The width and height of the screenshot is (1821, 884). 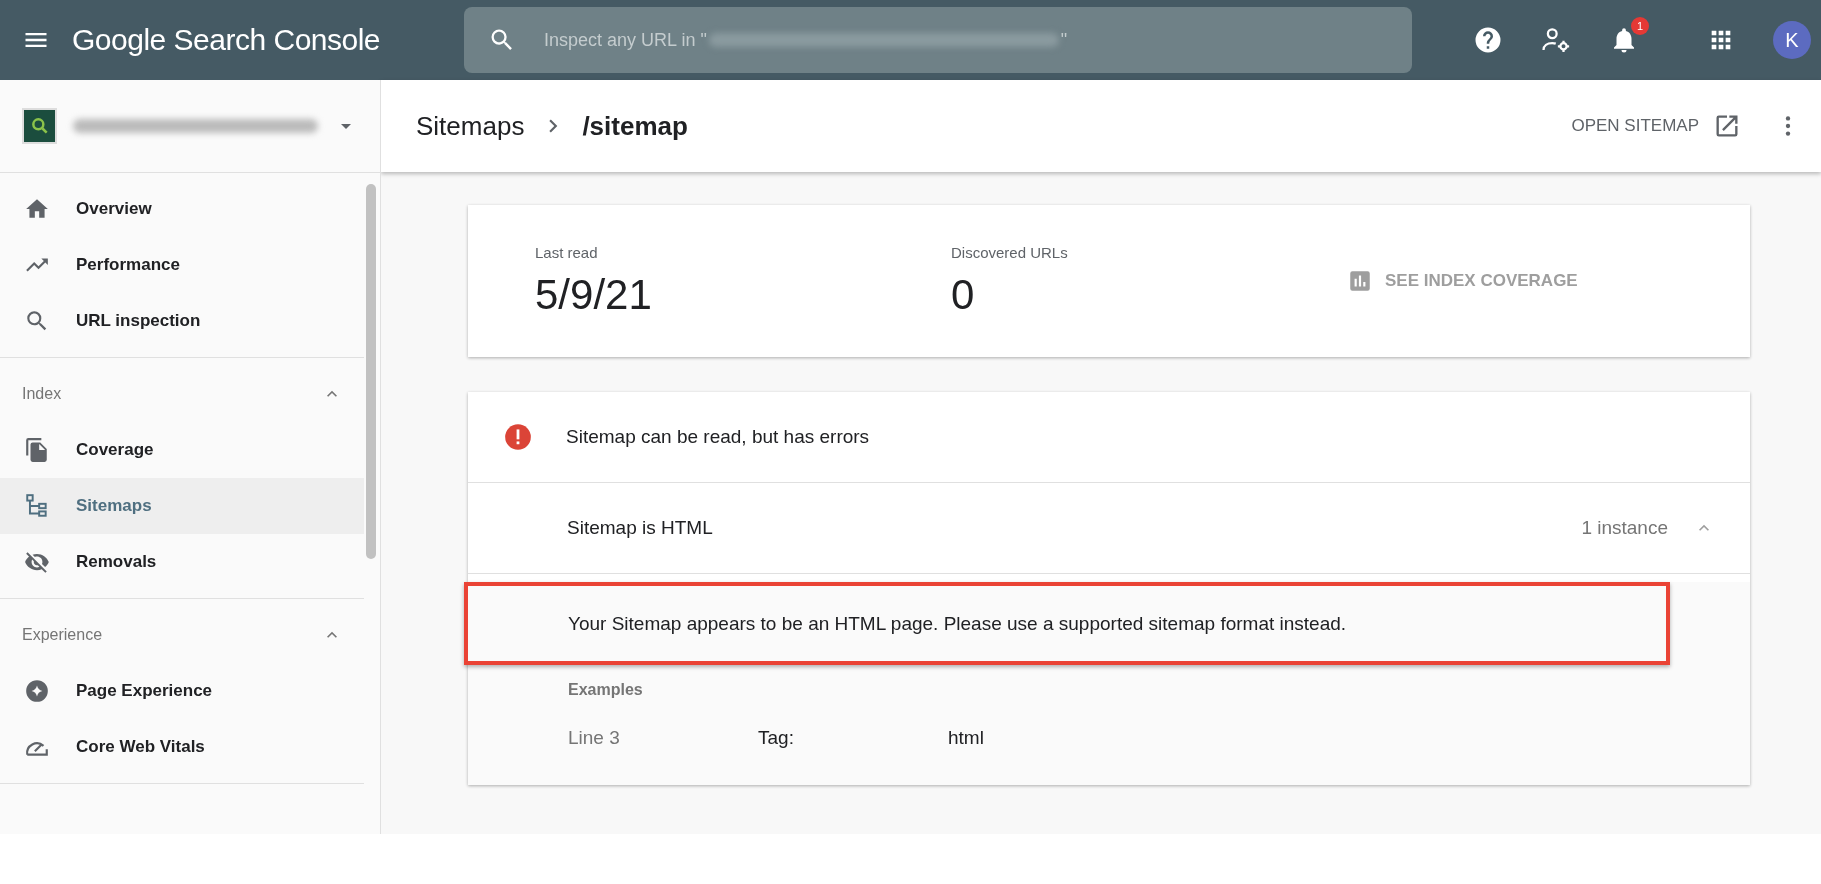 What do you see at coordinates (37, 450) in the screenshot?
I see `copy-icon` at bounding box center [37, 450].